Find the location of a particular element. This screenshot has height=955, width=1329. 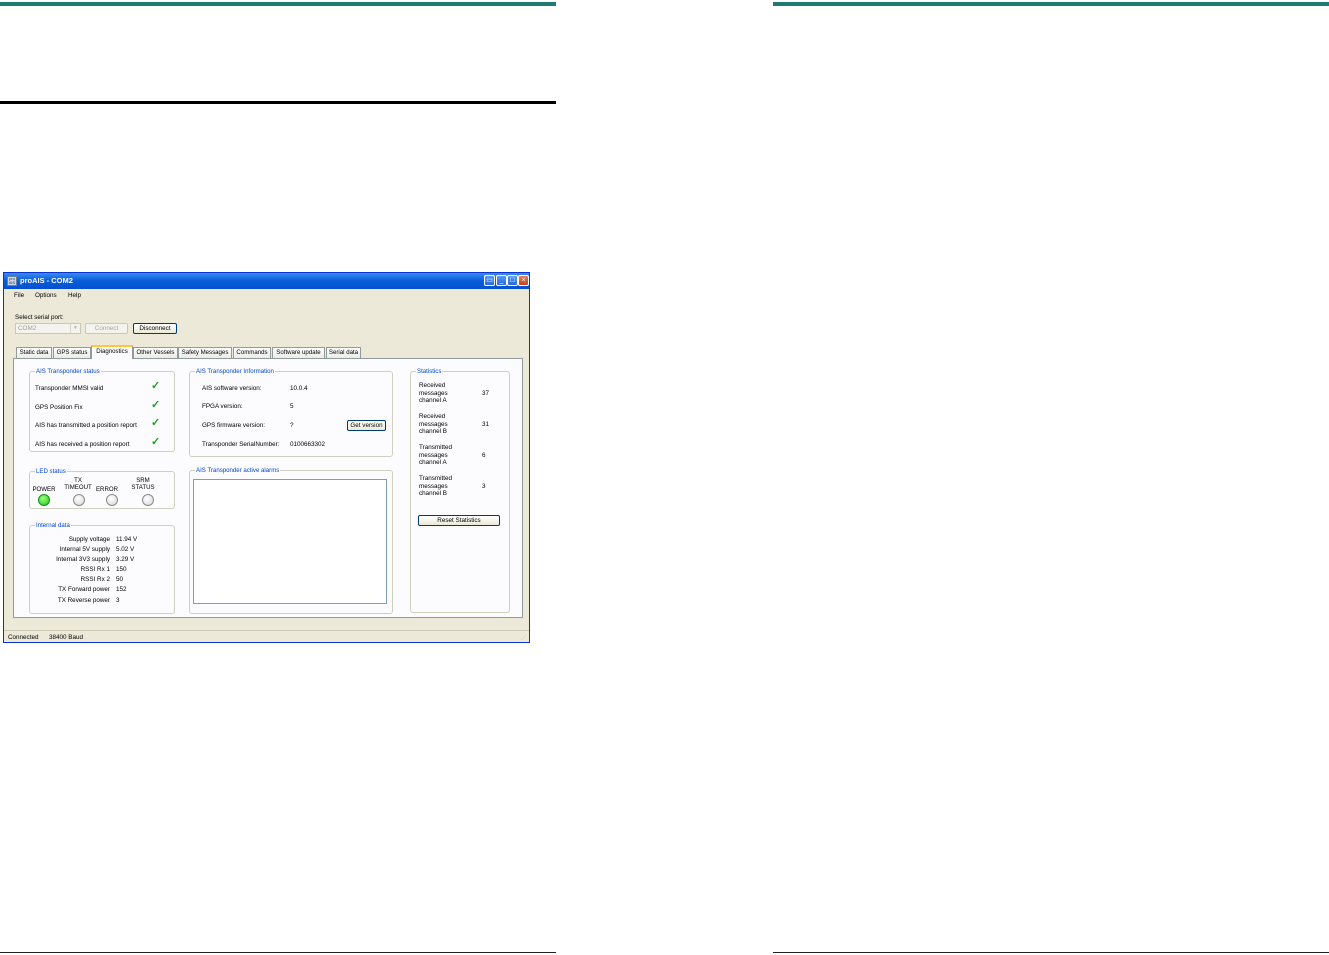

internal-3v3-label: Internal 3V3 supply is located at coordinates (83, 559).